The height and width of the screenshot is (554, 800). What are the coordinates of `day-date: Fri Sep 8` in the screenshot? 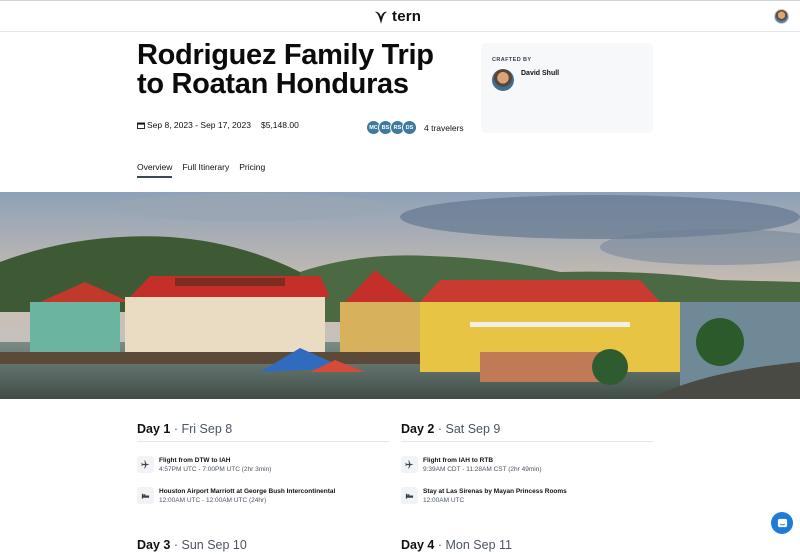 It's located at (207, 429).